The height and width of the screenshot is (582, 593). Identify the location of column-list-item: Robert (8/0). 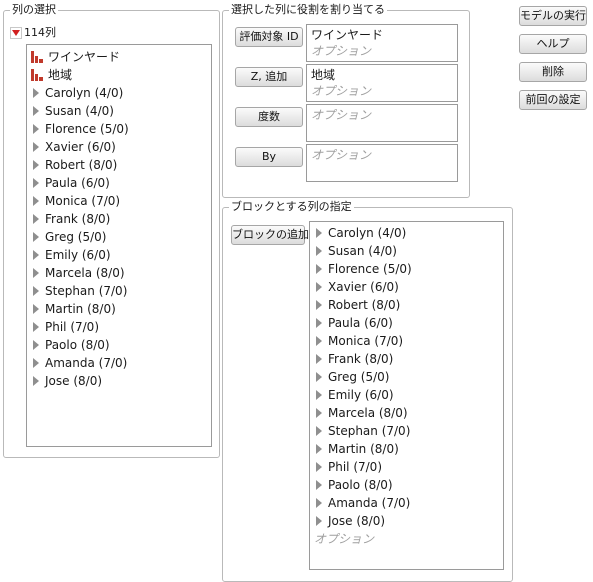
(119, 165).